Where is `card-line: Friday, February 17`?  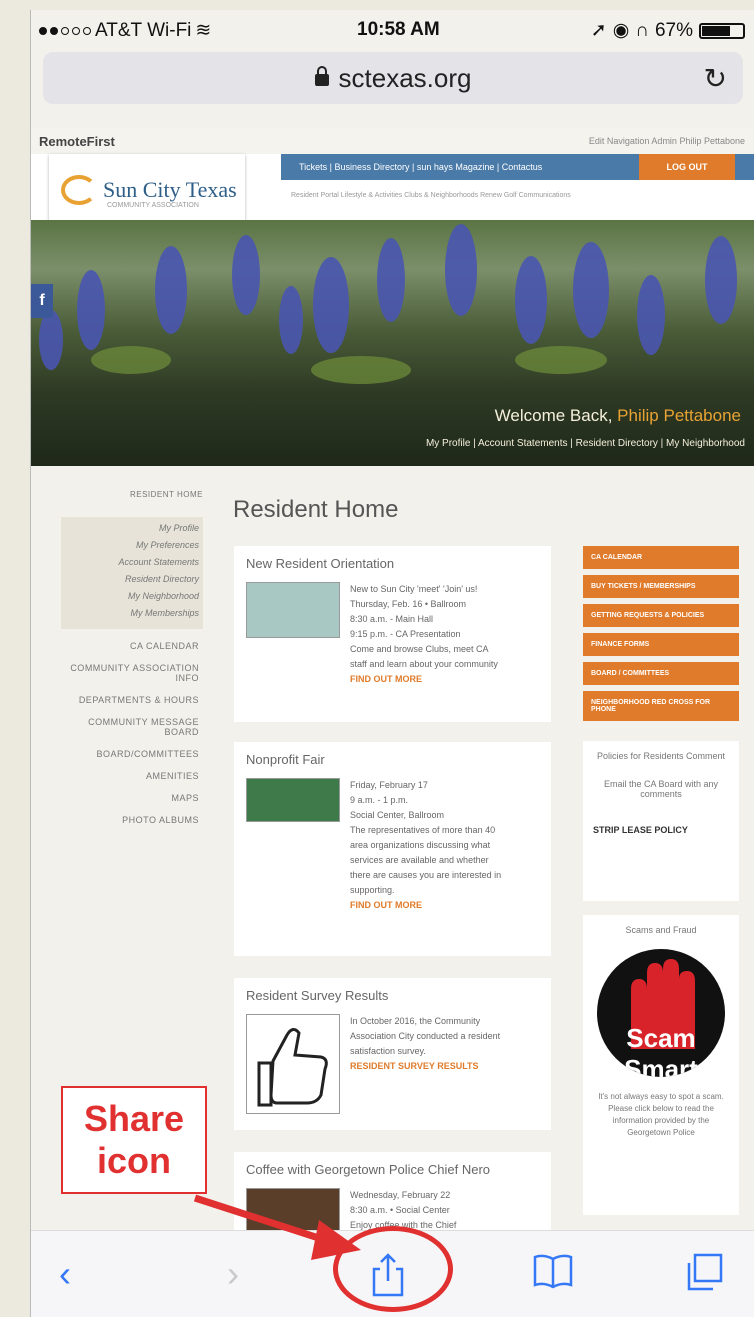
card-line: Friday, February 17 is located at coordinates (389, 785).